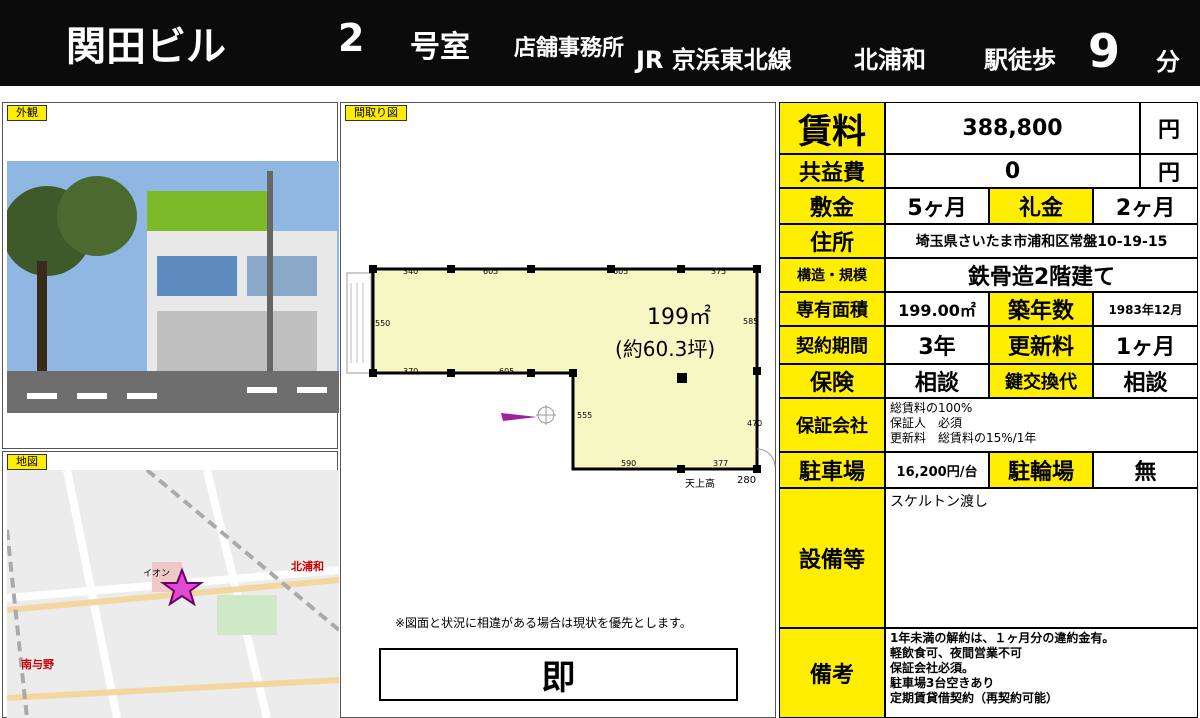  What do you see at coordinates (751, 321) in the screenshot?
I see `dim-right-top: 585` at bounding box center [751, 321].